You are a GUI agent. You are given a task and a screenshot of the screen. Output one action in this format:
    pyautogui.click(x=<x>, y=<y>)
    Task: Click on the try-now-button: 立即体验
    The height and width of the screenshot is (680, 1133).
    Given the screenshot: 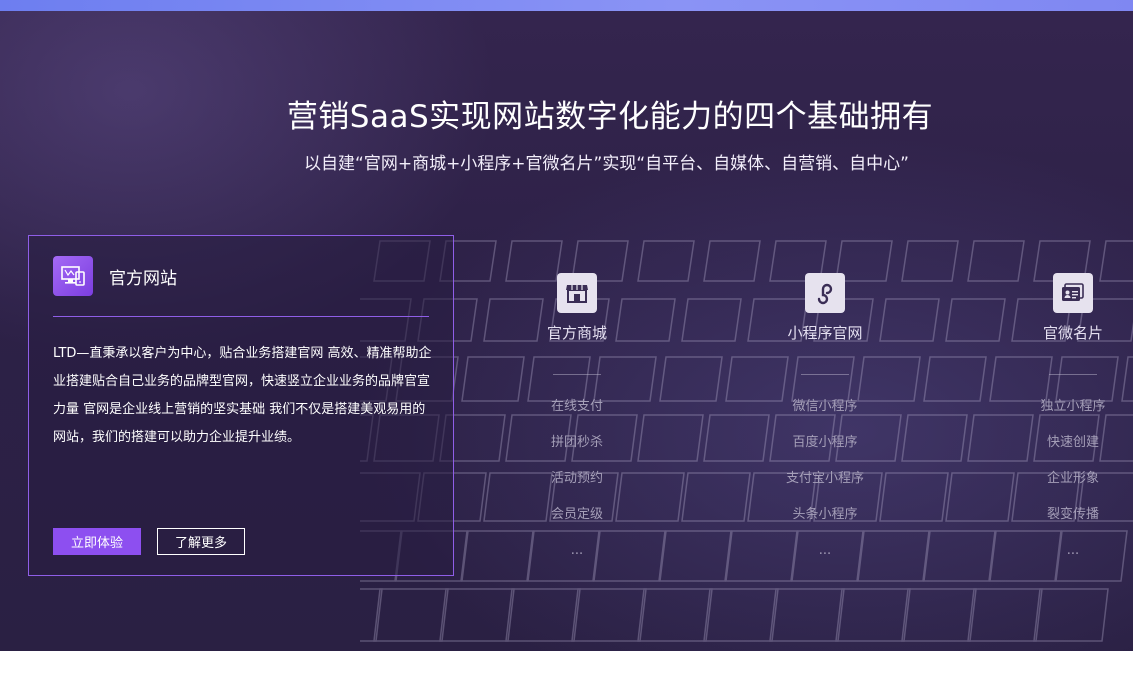 What is the action you would take?
    pyautogui.click(x=97, y=541)
    